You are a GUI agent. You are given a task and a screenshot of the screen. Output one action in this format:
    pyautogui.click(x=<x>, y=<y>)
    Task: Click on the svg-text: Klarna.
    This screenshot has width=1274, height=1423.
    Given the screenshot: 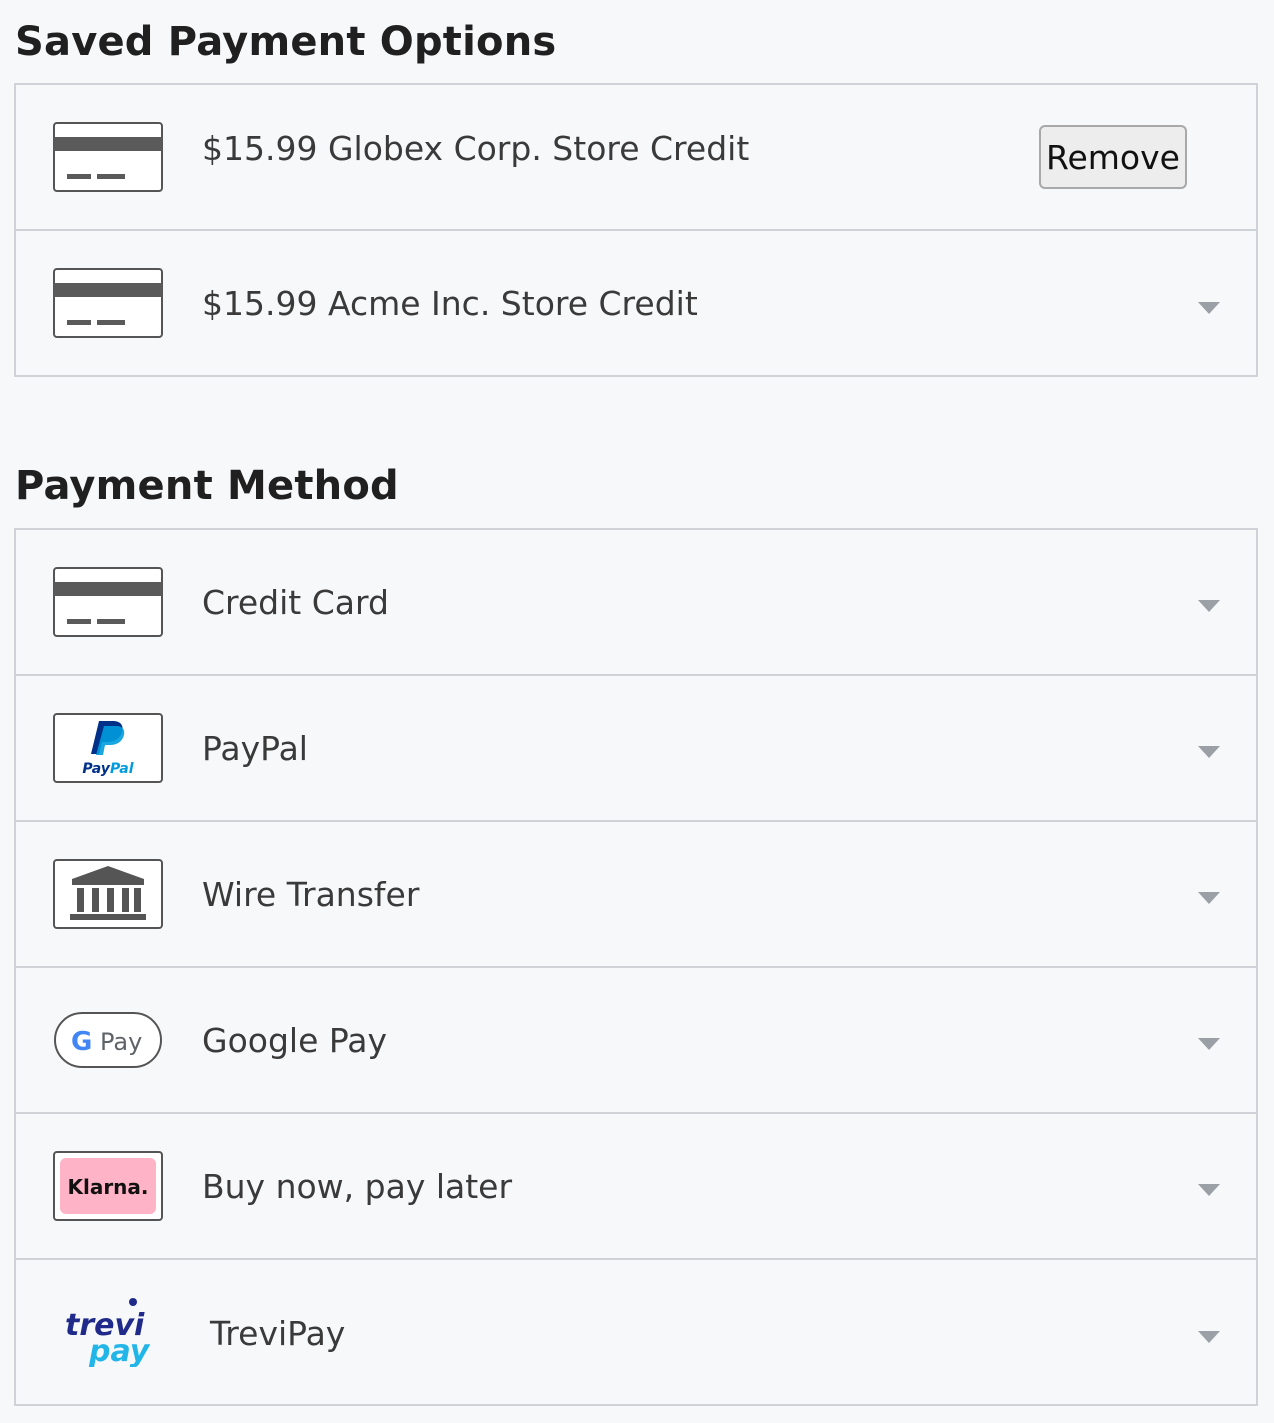 What is the action you would take?
    pyautogui.click(x=107, y=1187)
    